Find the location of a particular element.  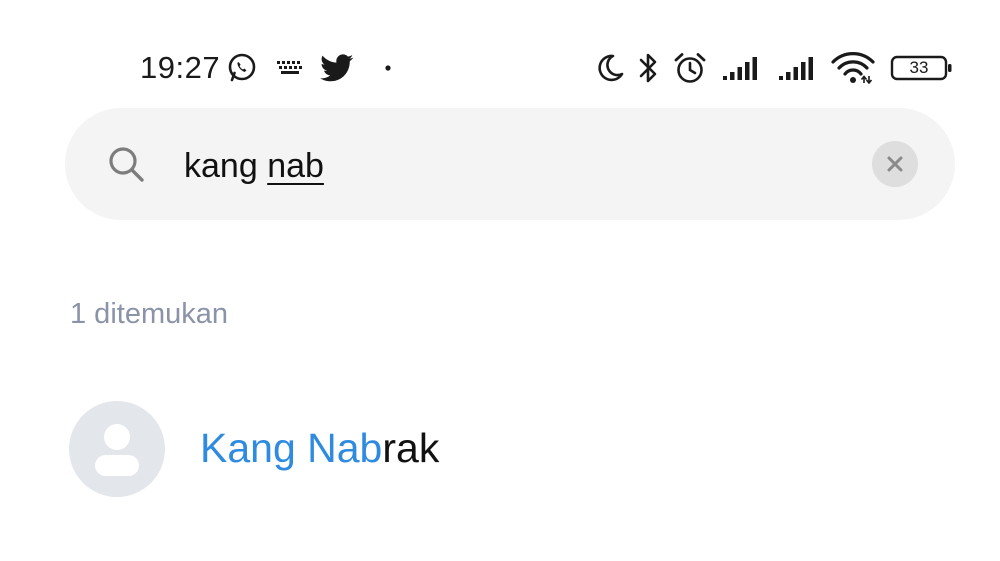

search-query-composing: nab is located at coordinates (295, 166).